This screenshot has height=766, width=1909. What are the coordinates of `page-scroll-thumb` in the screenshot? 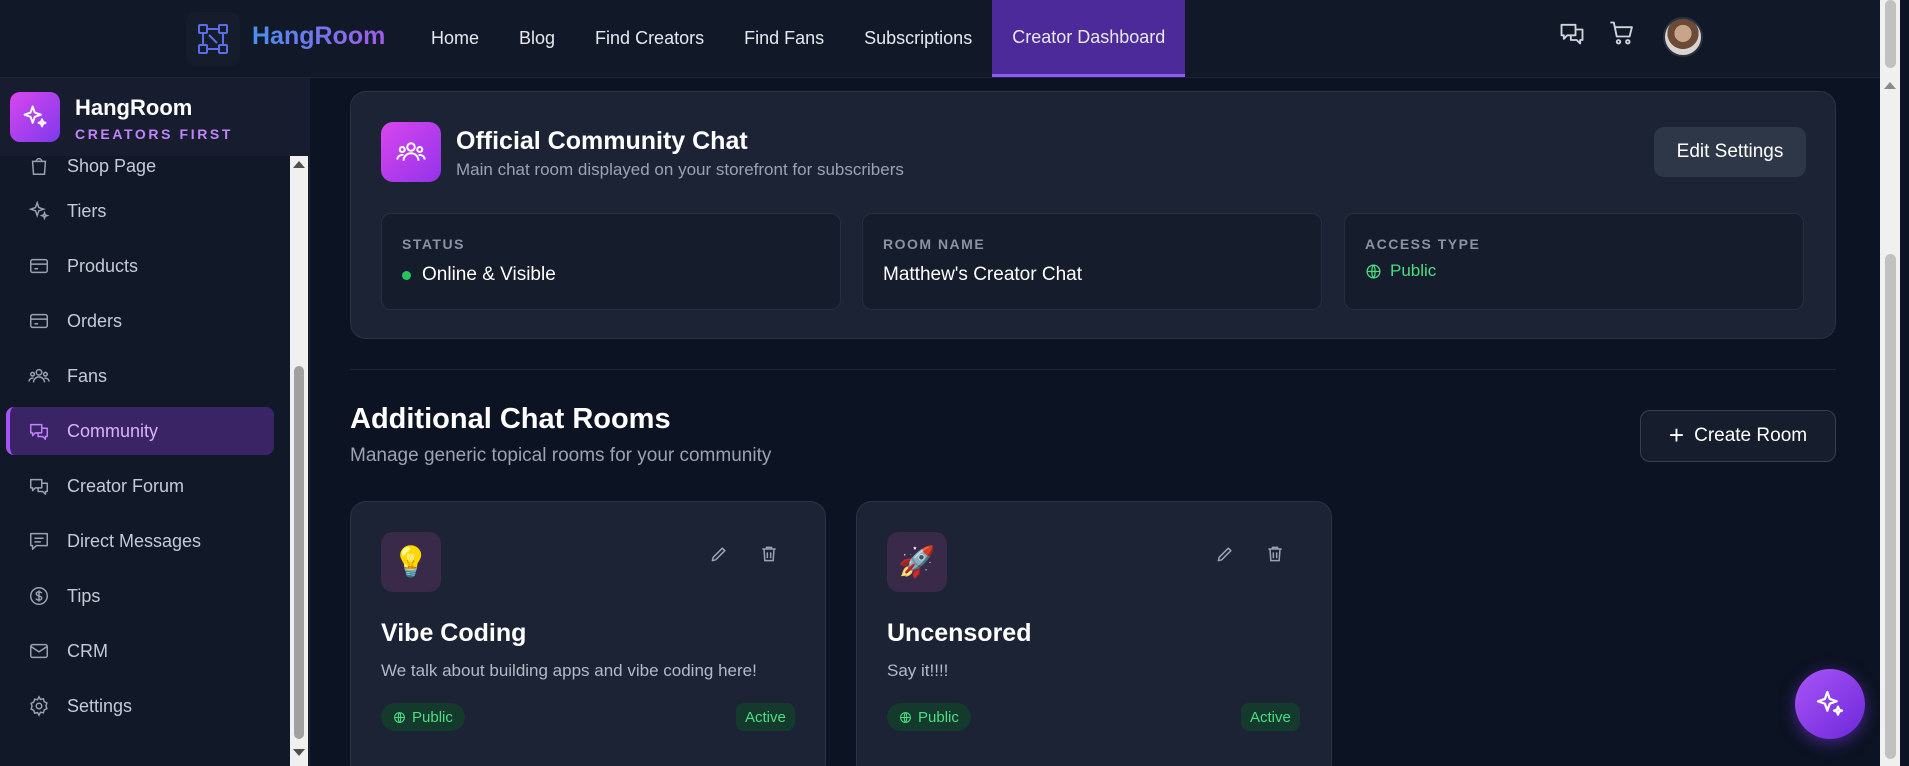 It's located at (1890, 506).